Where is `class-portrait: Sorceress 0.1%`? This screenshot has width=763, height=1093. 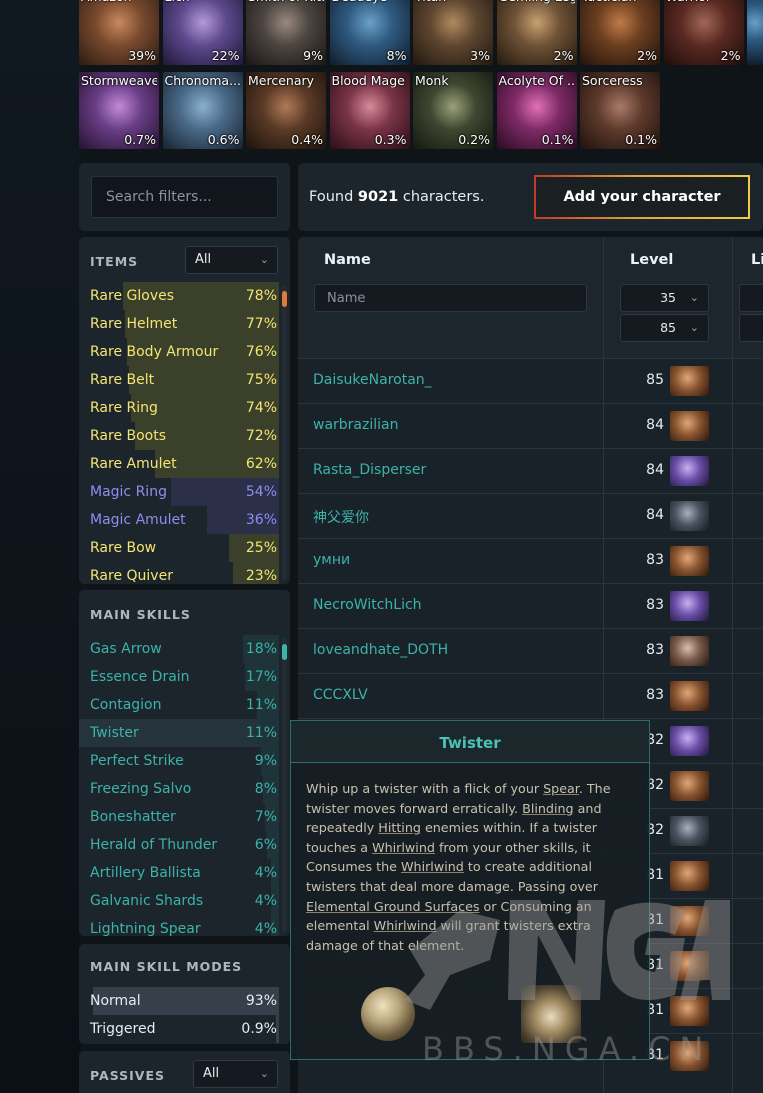
class-portrait: Sorceress 0.1% is located at coordinates (620, 110).